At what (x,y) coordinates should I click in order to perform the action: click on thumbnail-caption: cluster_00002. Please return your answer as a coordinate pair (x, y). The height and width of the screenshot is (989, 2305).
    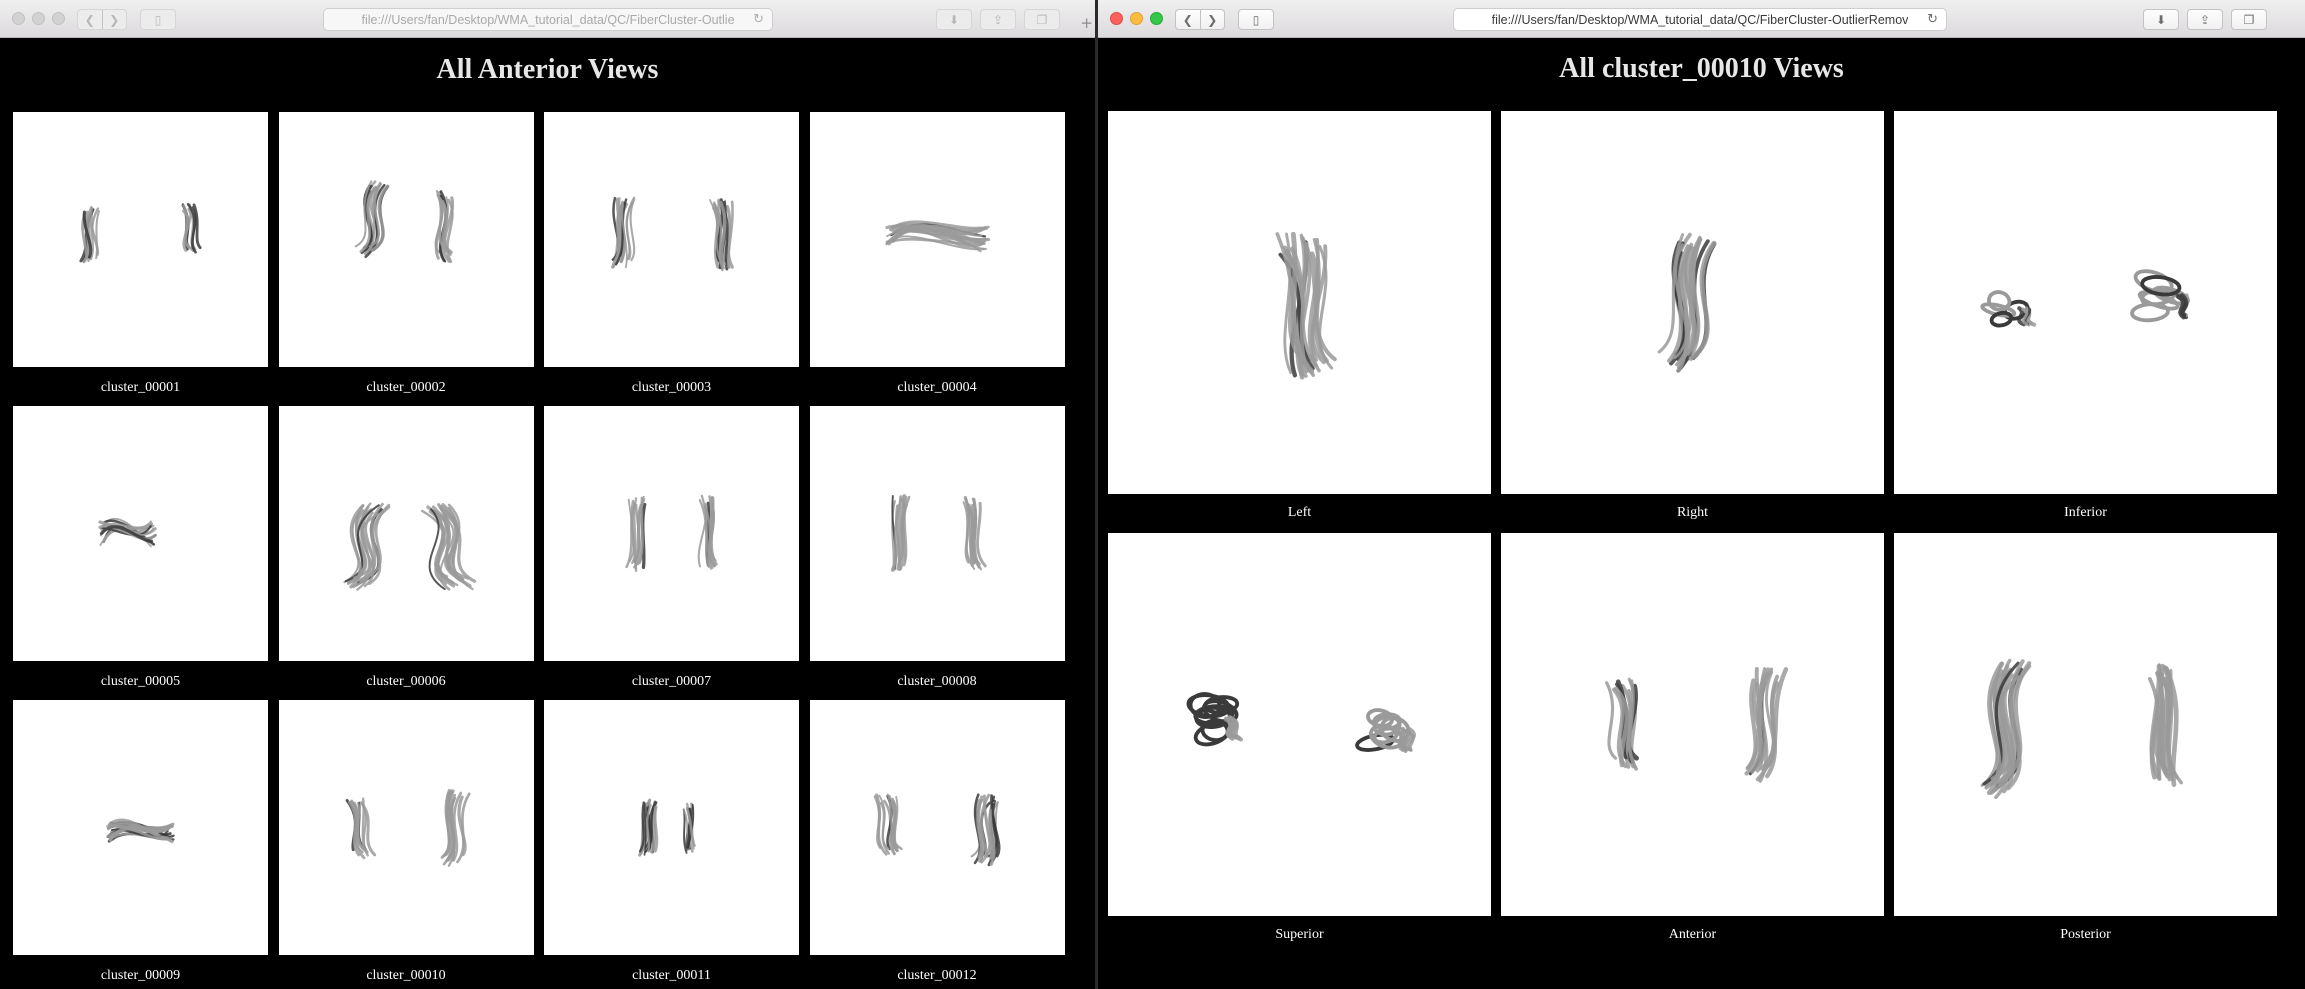
    Looking at the image, I should click on (406, 387).